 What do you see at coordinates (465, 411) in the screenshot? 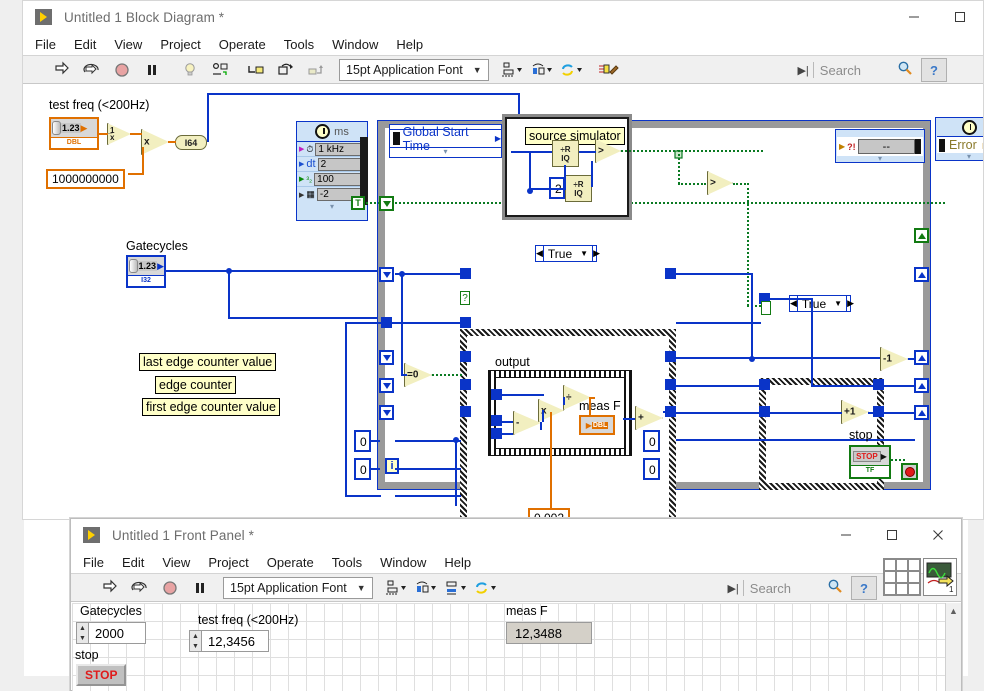
I see `main-case-tunnel-l5` at bounding box center [465, 411].